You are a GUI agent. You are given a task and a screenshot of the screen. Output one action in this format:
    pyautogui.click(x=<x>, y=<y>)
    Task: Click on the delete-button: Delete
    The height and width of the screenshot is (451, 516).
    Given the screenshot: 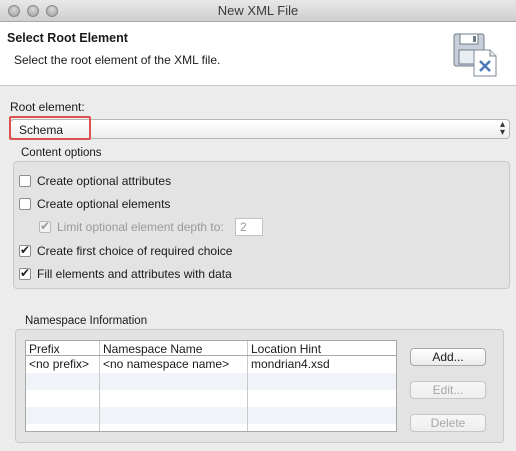 What is the action you would take?
    pyautogui.click(x=448, y=423)
    